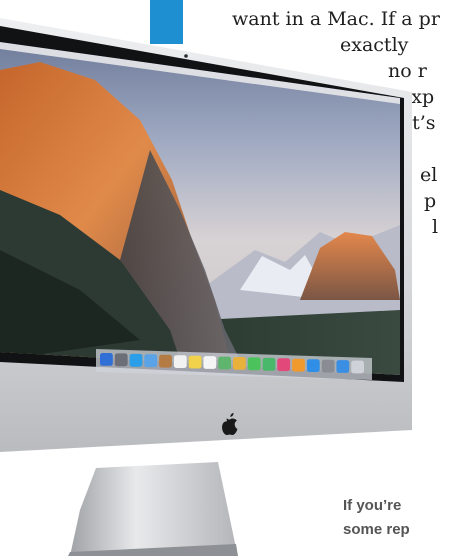 This screenshot has height=556, width=461. What do you see at coordinates (151, 361) in the screenshot?
I see `mail-icon` at bounding box center [151, 361].